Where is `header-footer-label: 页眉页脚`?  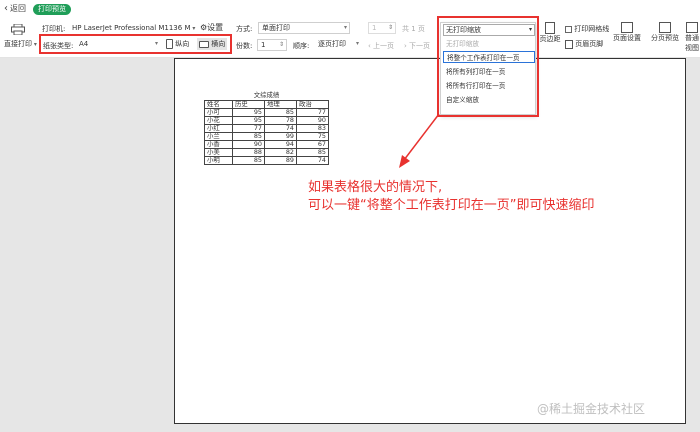 header-footer-label: 页眉页脚 is located at coordinates (589, 44).